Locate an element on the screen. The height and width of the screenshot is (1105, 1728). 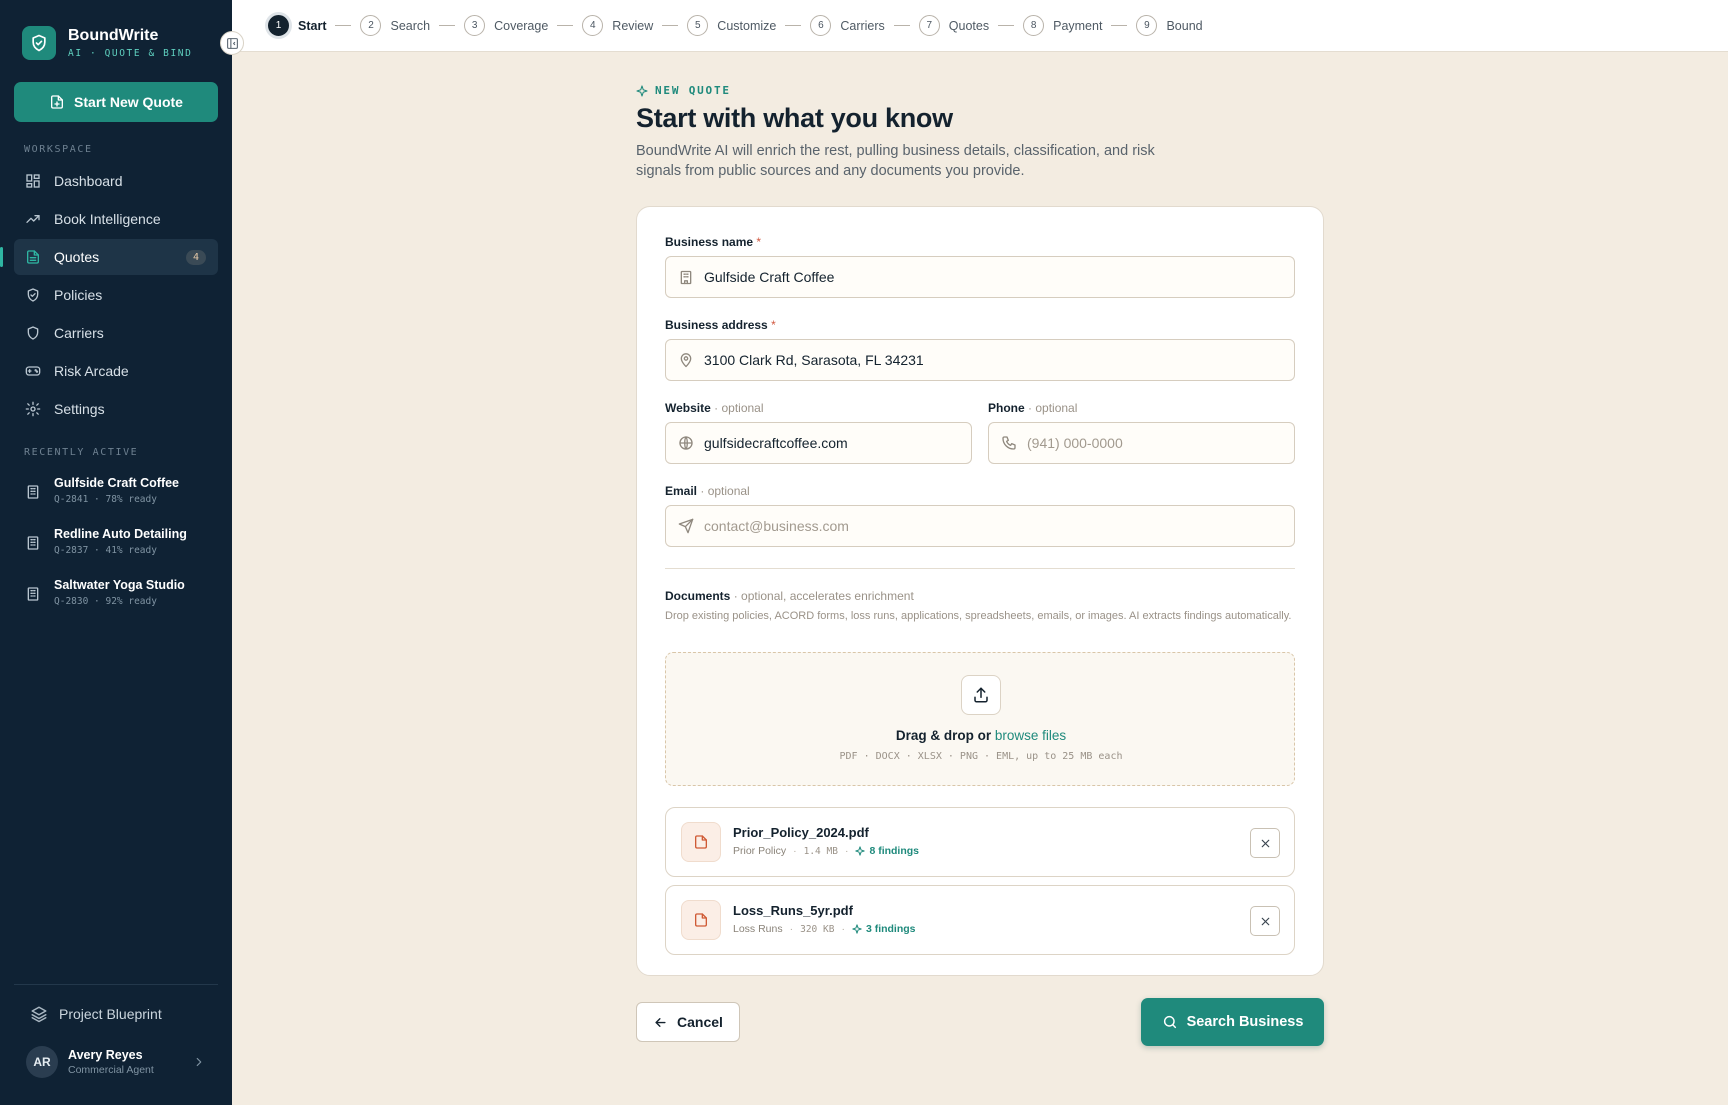
field-label-text: Website is located at coordinates (688, 408).